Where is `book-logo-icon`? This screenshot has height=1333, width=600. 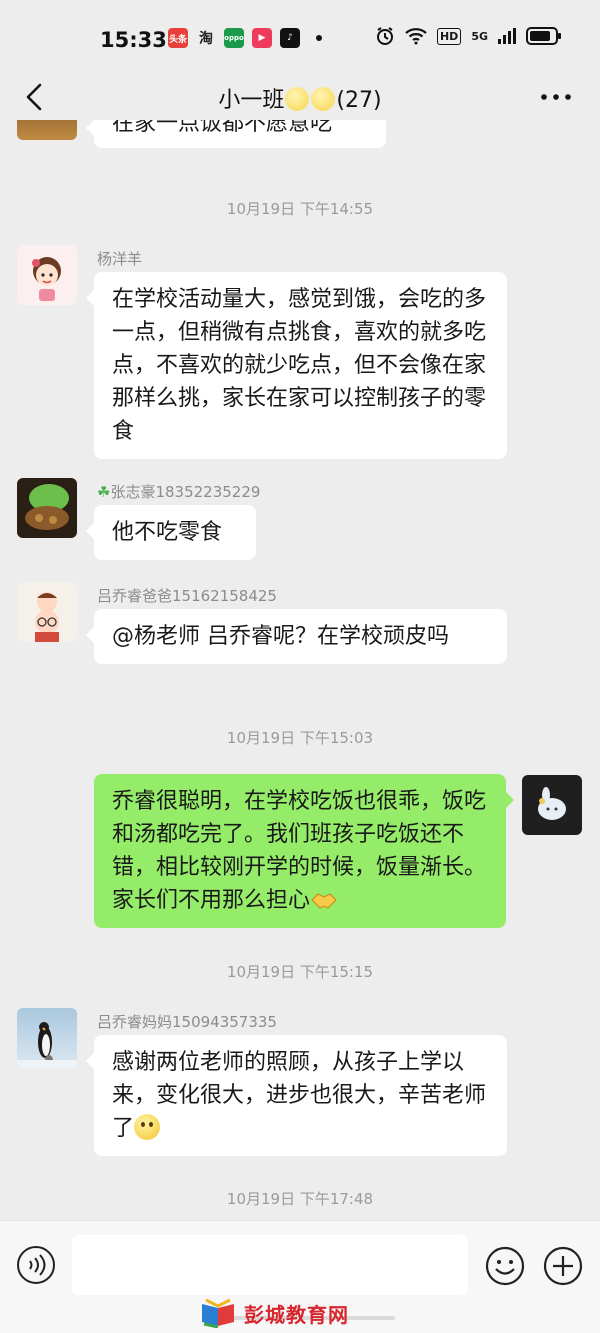
book-logo-icon is located at coordinates (218, 1313).